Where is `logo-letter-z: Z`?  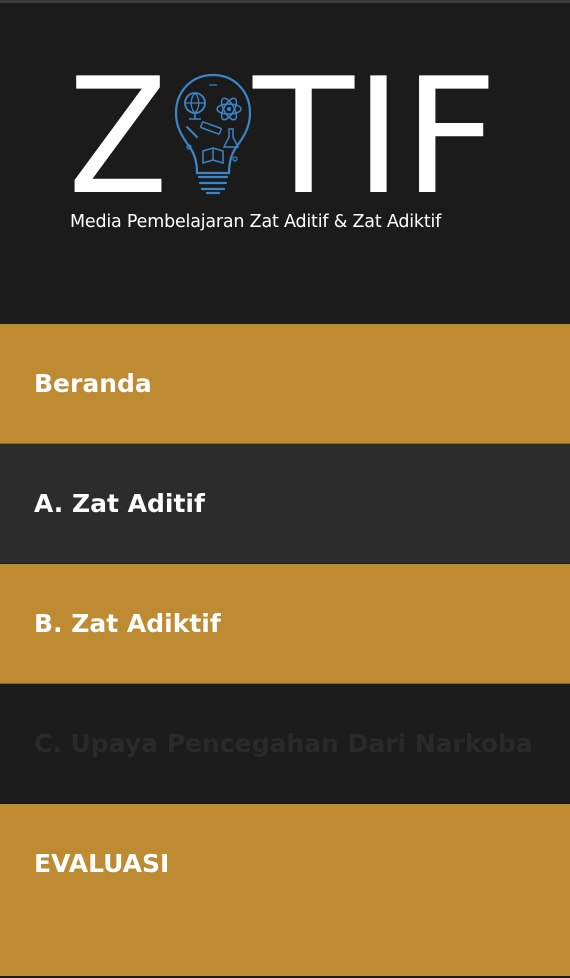 logo-letter-z: Z is located at coordinates (119, 135).